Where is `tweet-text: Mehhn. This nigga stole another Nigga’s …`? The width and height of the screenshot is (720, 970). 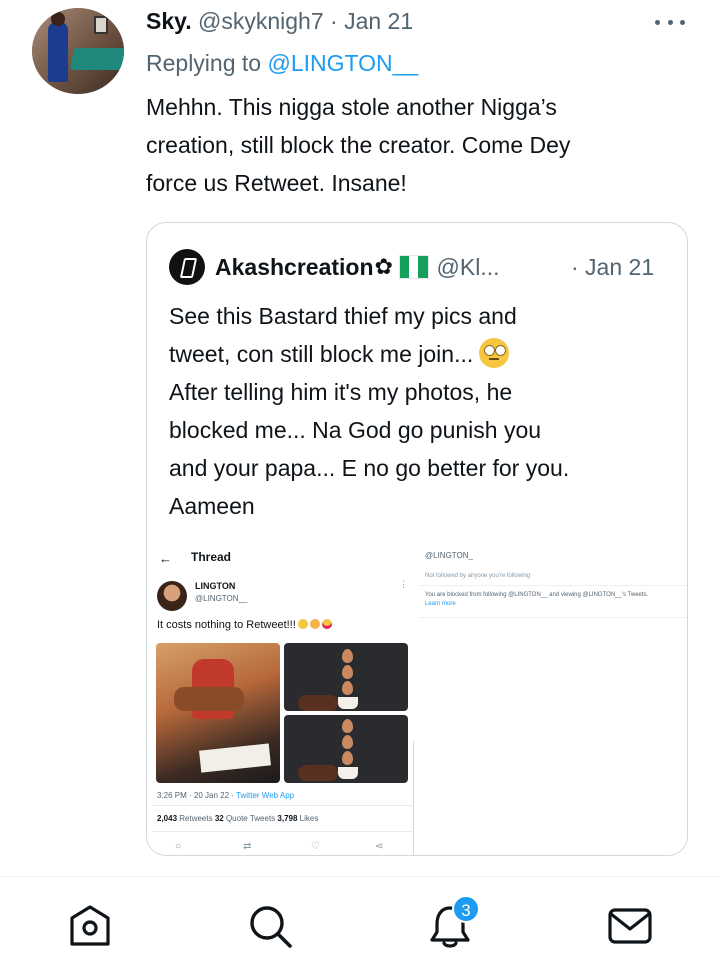 tweet-text: Mehhn. This nigga stole another Nigga’s … is located at coordinates (358, 145).